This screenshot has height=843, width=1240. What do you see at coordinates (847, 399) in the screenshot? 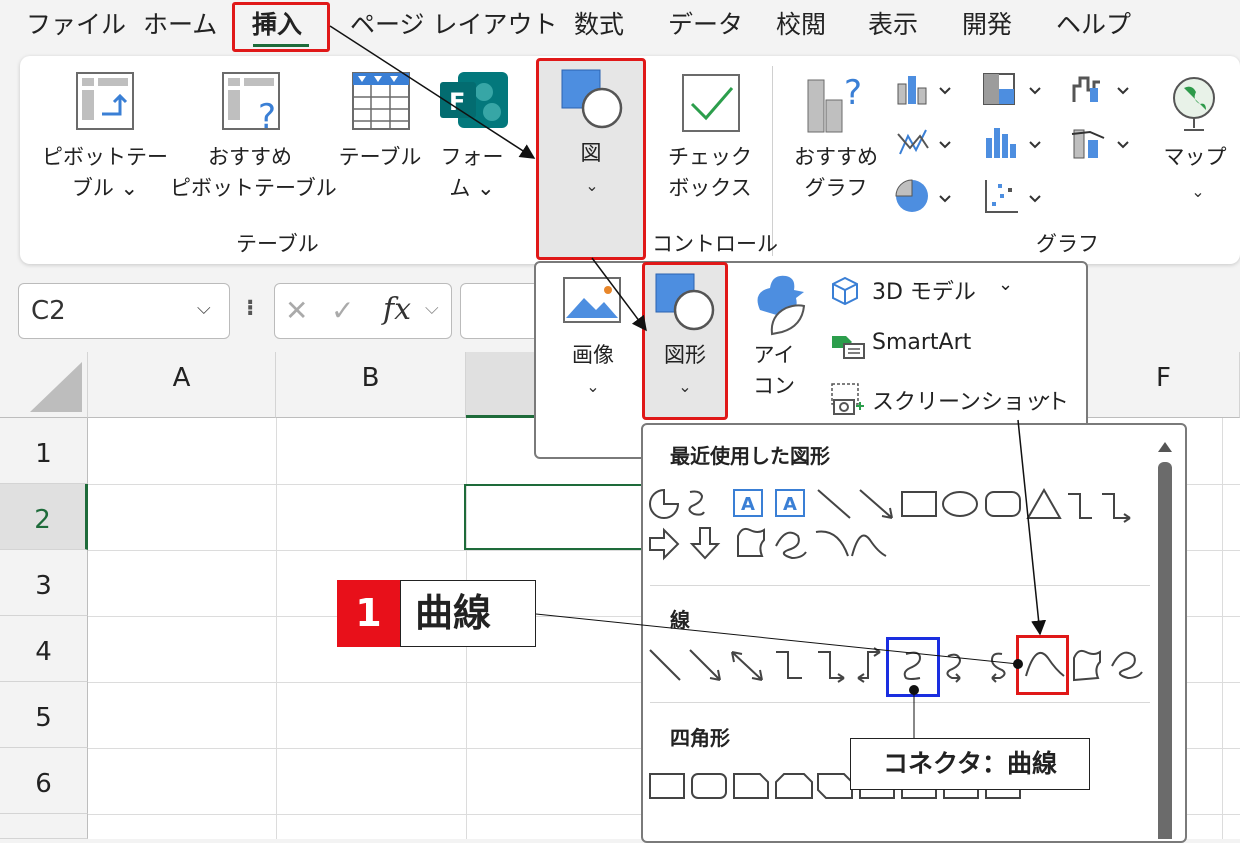
I see `screenshot-icon` at bounding box center [847, 399].